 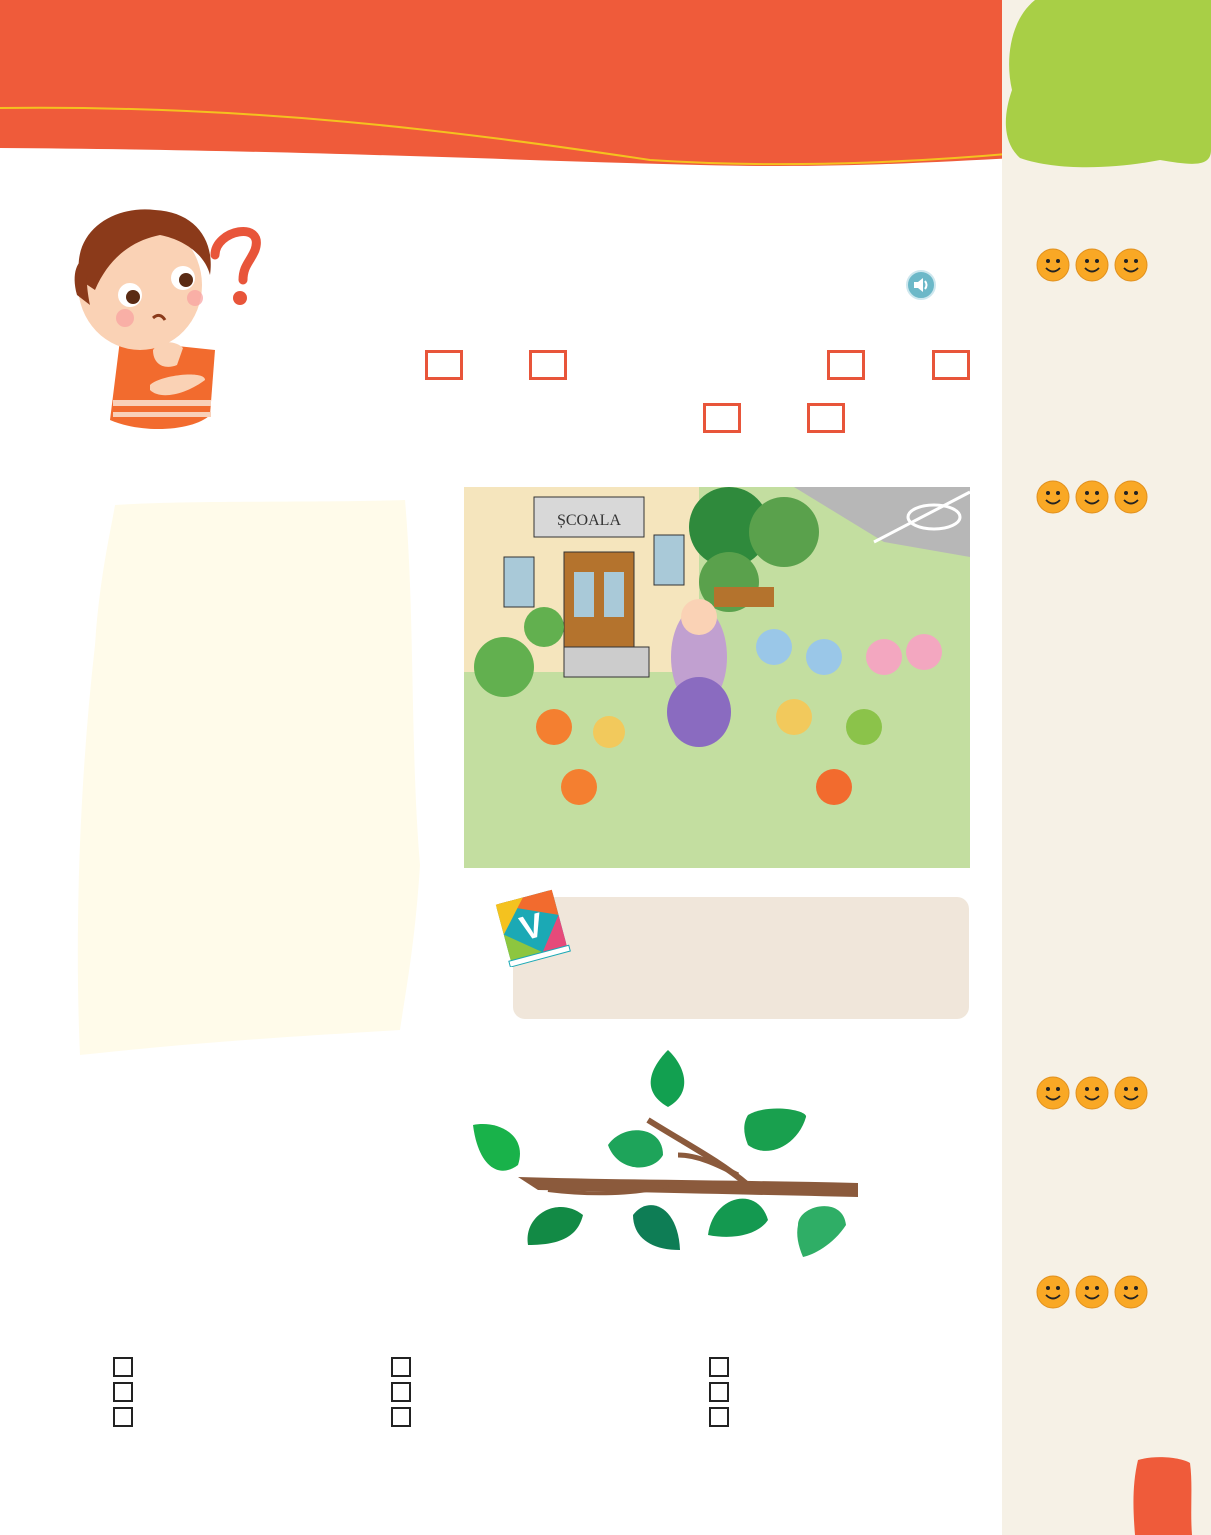 What do you see at coordinates (255, 777) in the screenshot?
I see `writing-area` at bounding box center [255, 777].